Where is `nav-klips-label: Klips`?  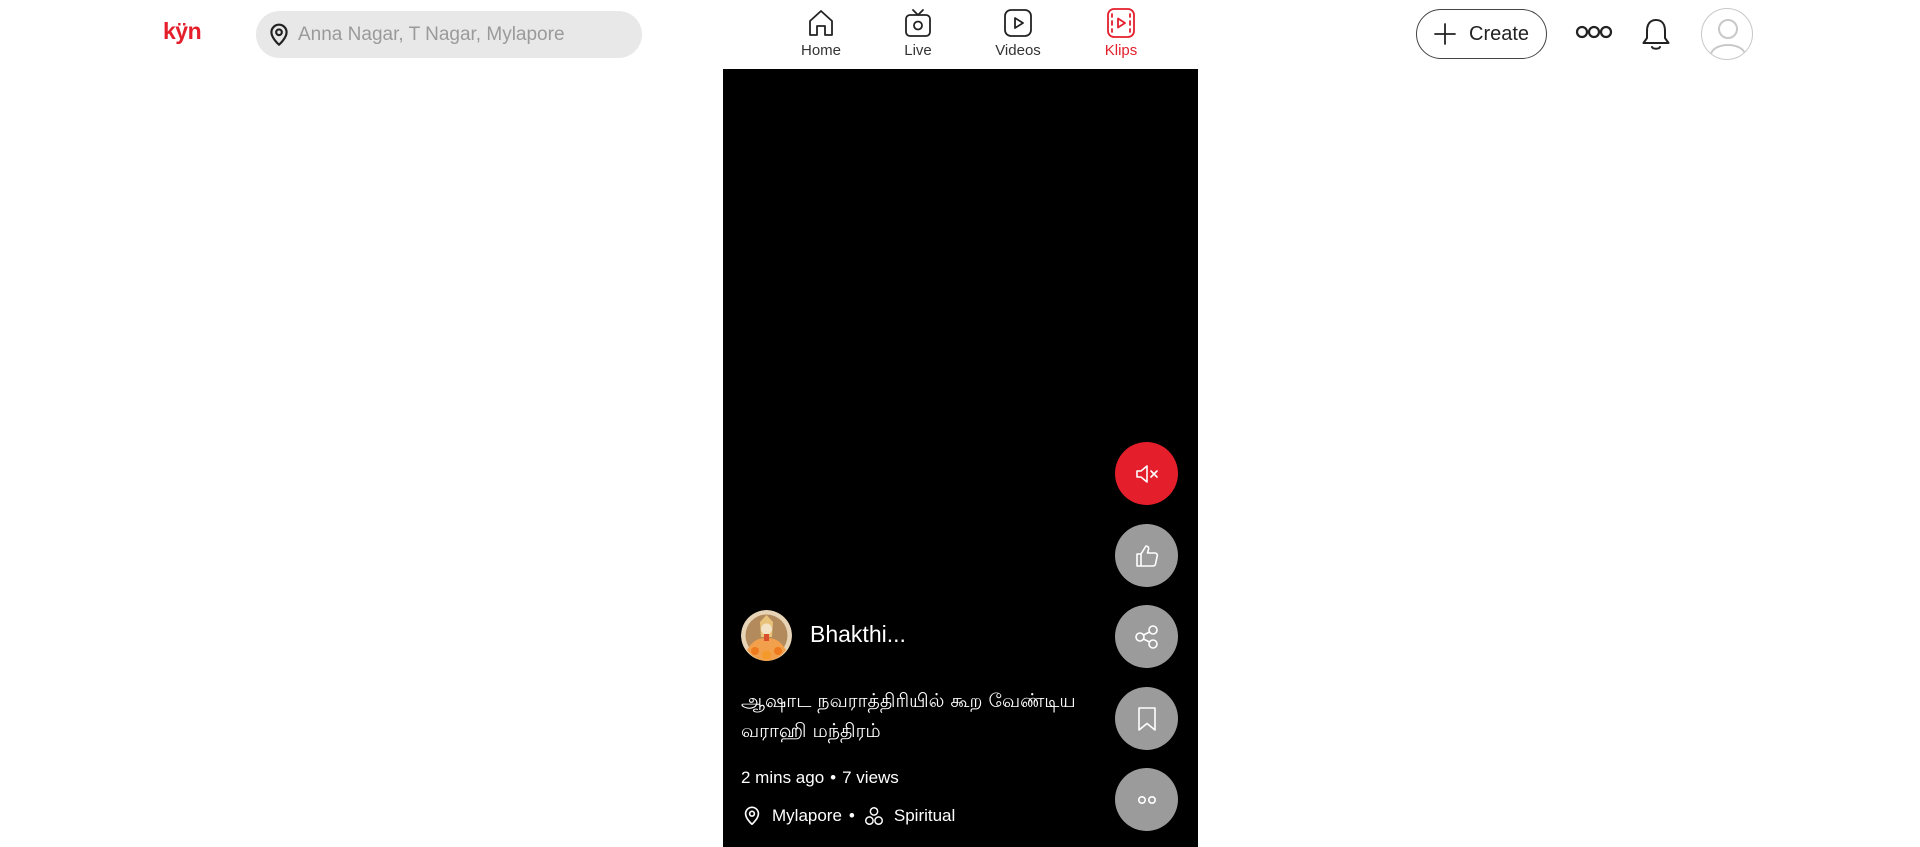 nav-klips-label: Klips is located at coordinates (1121, 50).